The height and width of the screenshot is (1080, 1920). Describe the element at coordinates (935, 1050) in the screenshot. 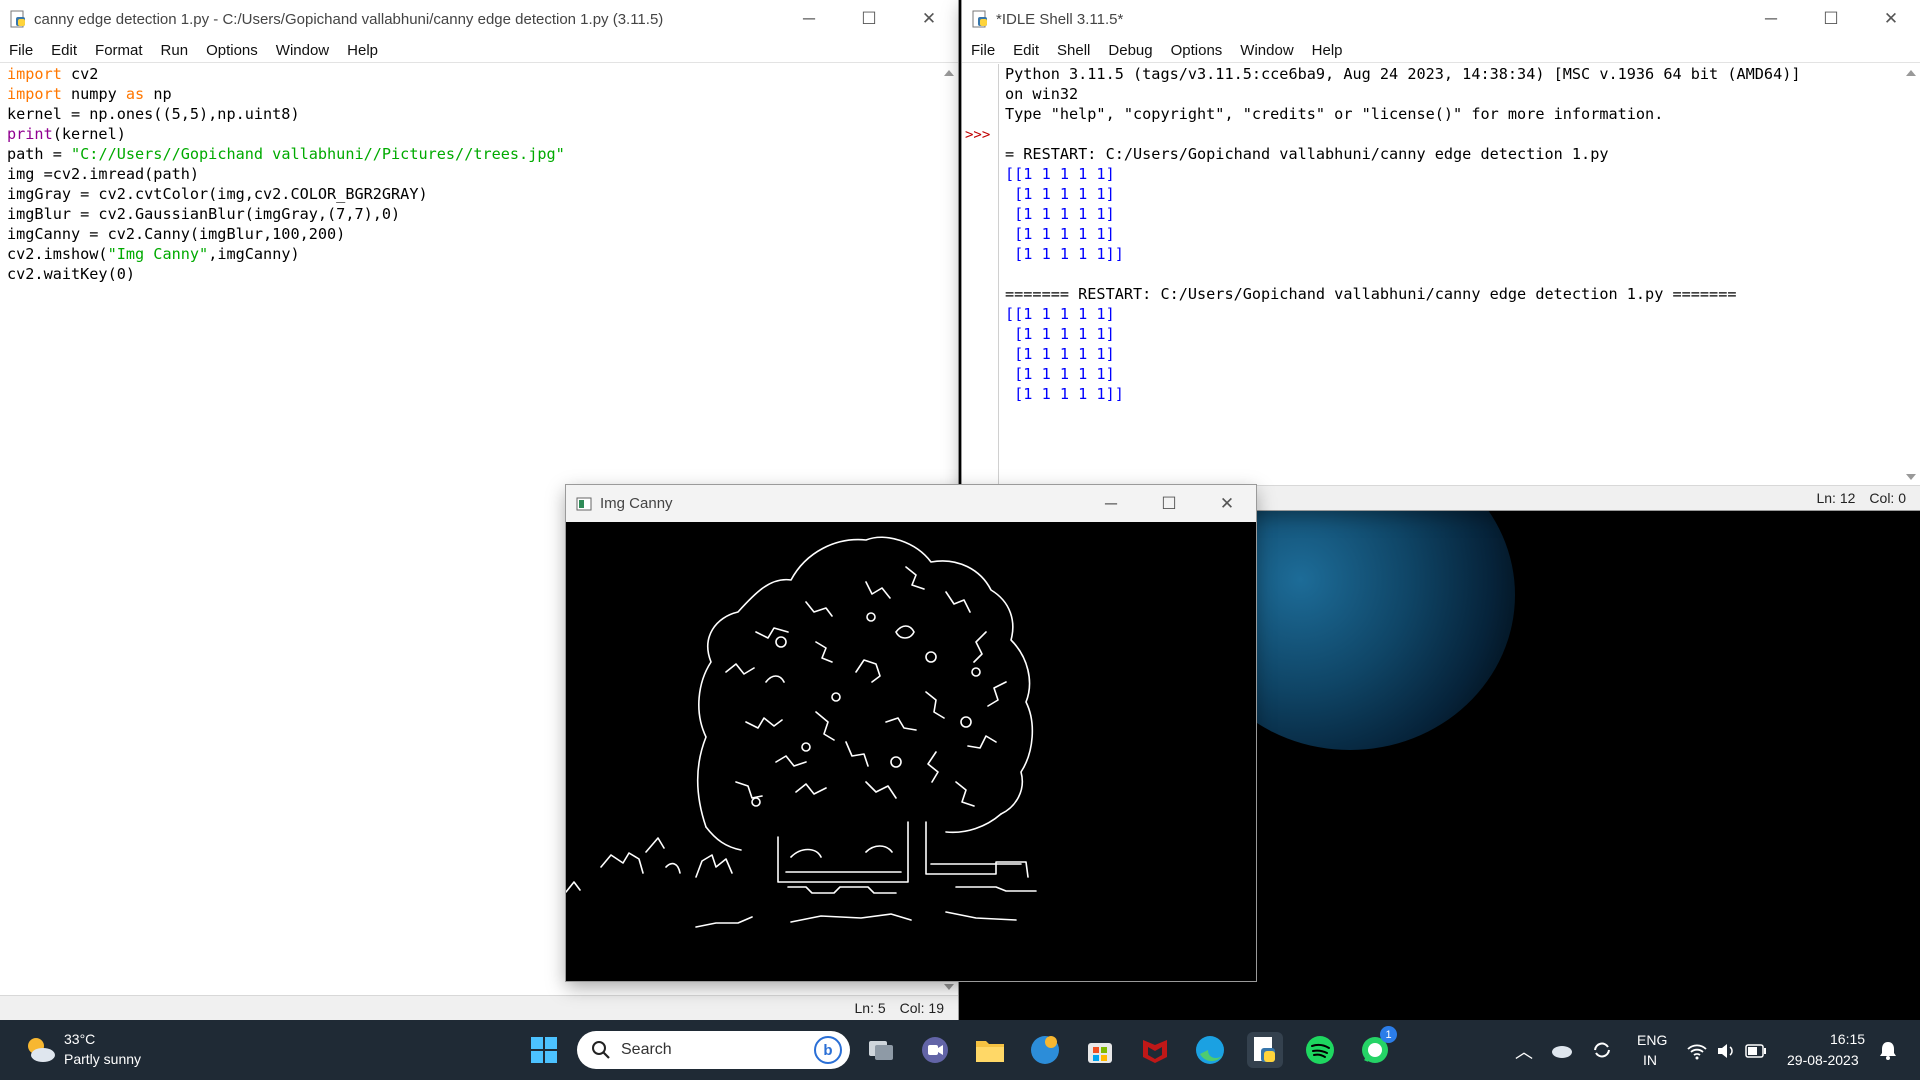

I see `teams-meet-icon` at that location.